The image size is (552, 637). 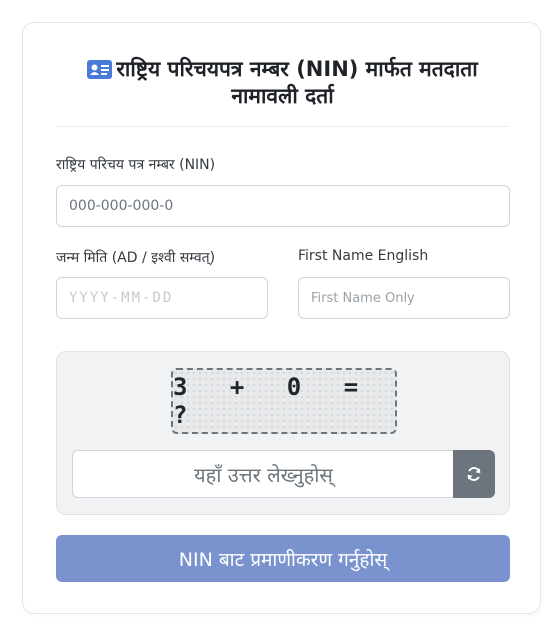 What do you see at coordinates (284, 401) in the screenshot?
I see `captcha-question: 3 + 0 = ?` at bounding box center [284, 401].